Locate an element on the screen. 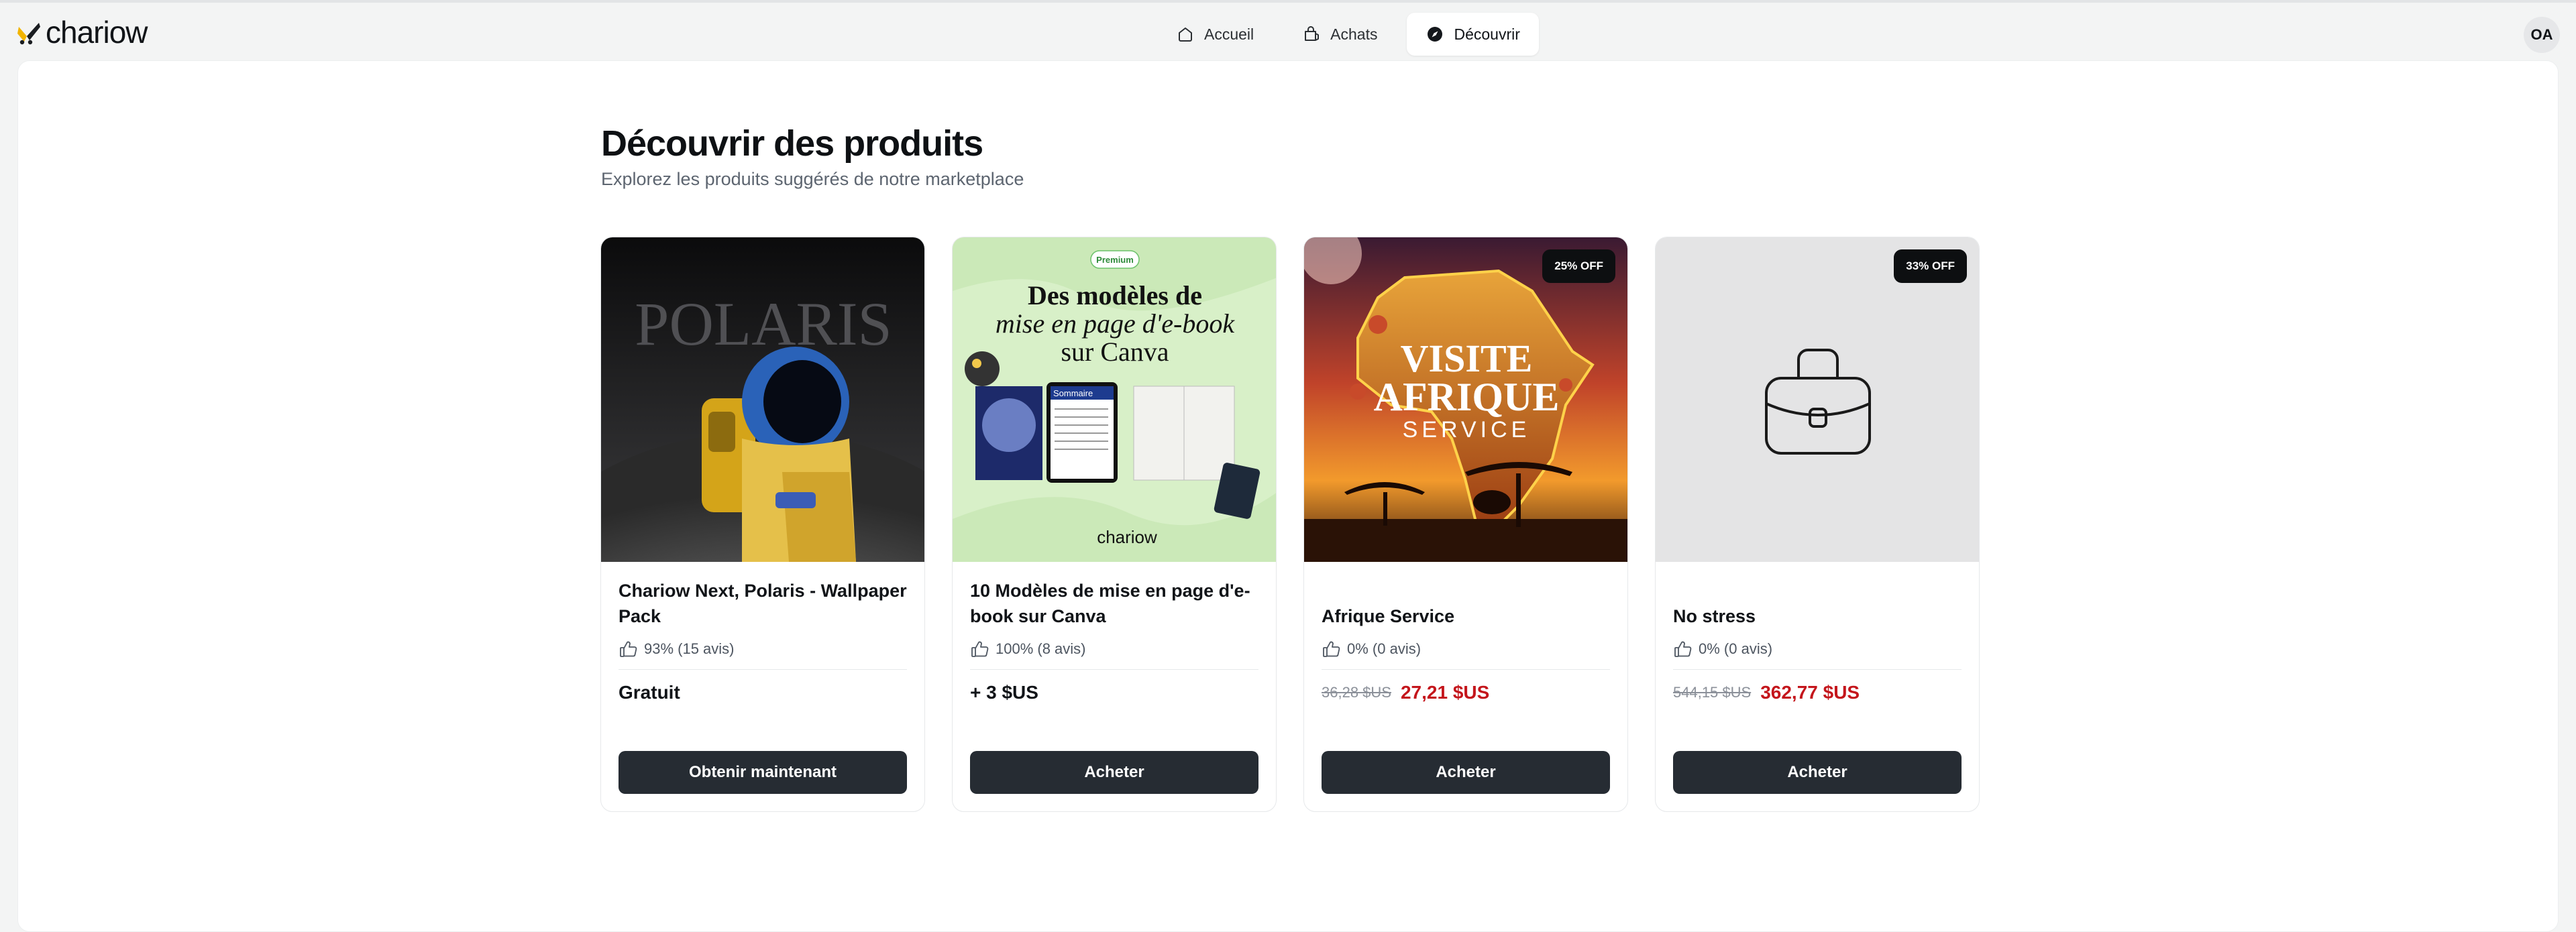 The height and width of the screenshot is (932, 2576). product-price: + 3 $US is located at coordinates (1004, 692).